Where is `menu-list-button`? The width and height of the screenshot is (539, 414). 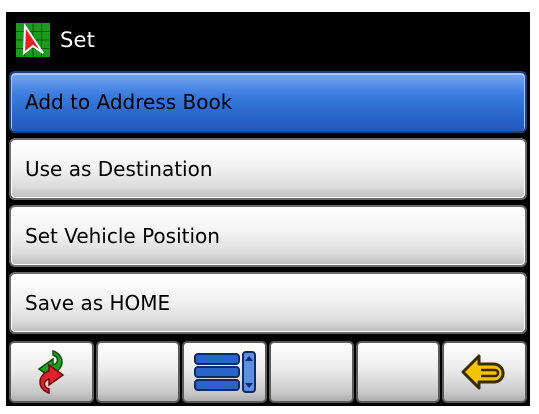 menu-list-button is located at coordinates (225, 372).